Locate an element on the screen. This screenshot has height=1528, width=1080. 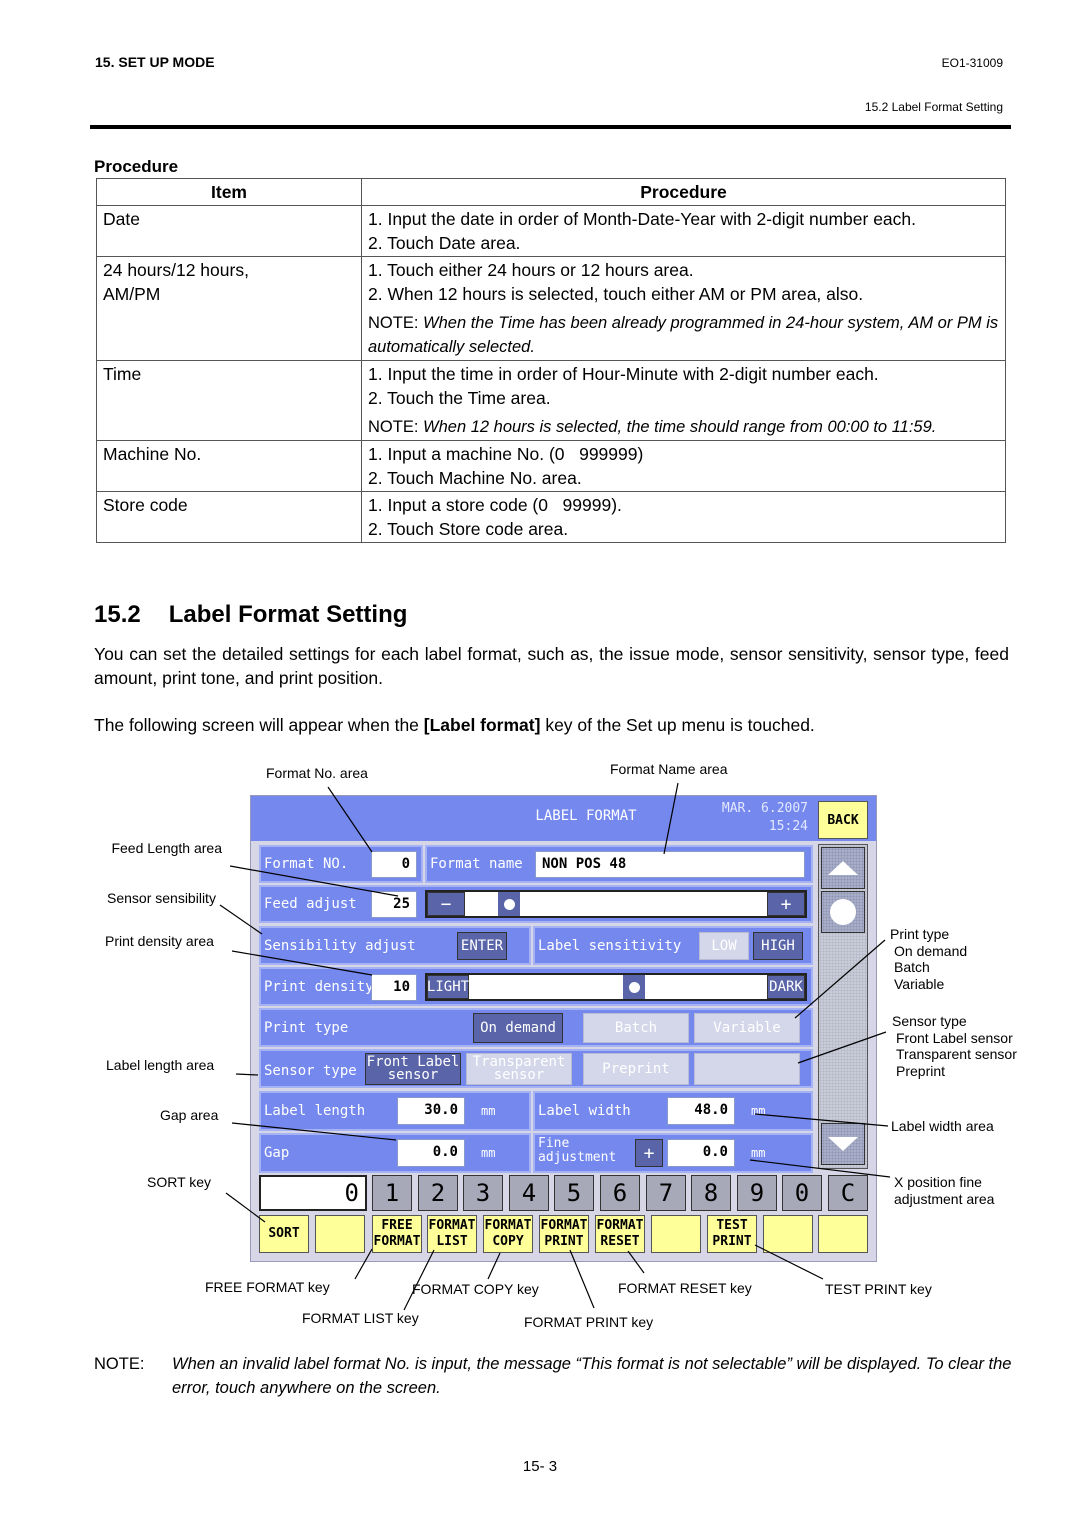
high-sensitivity-button: HIGH is located at coordinates (778, 946).